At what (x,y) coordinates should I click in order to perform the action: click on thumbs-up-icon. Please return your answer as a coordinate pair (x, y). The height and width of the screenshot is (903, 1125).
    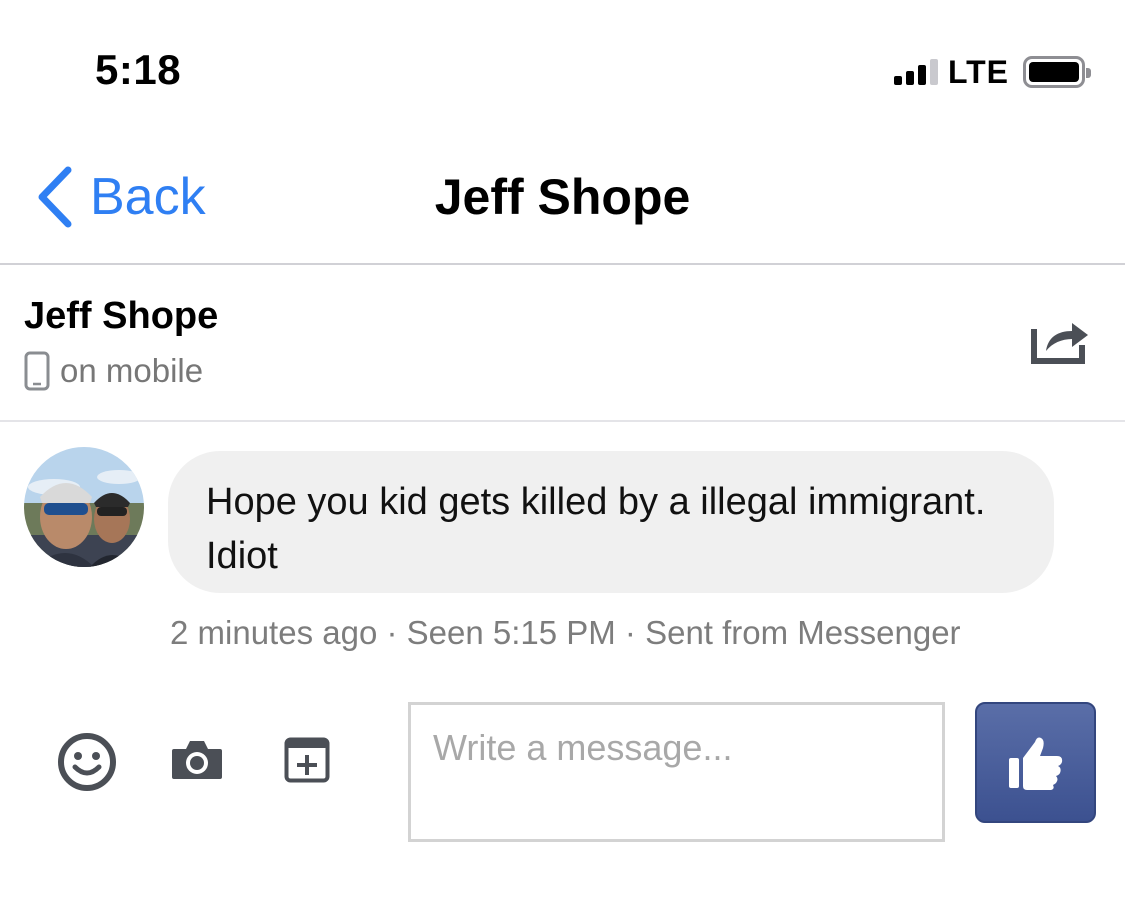
    Looking at the image, I should click on (1035, 763).